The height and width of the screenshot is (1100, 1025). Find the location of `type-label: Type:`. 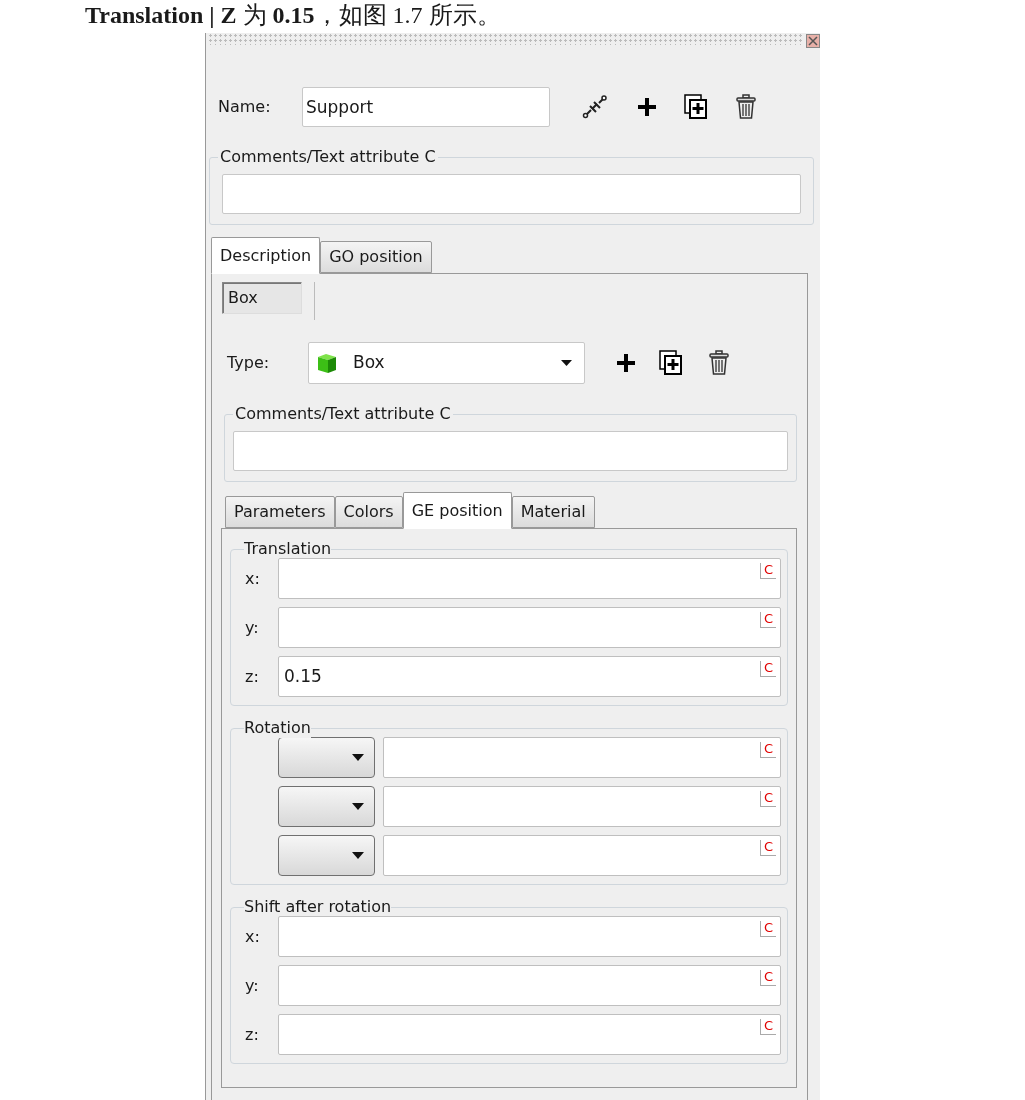

type-label: Type: is located at coordinates (249, 363).